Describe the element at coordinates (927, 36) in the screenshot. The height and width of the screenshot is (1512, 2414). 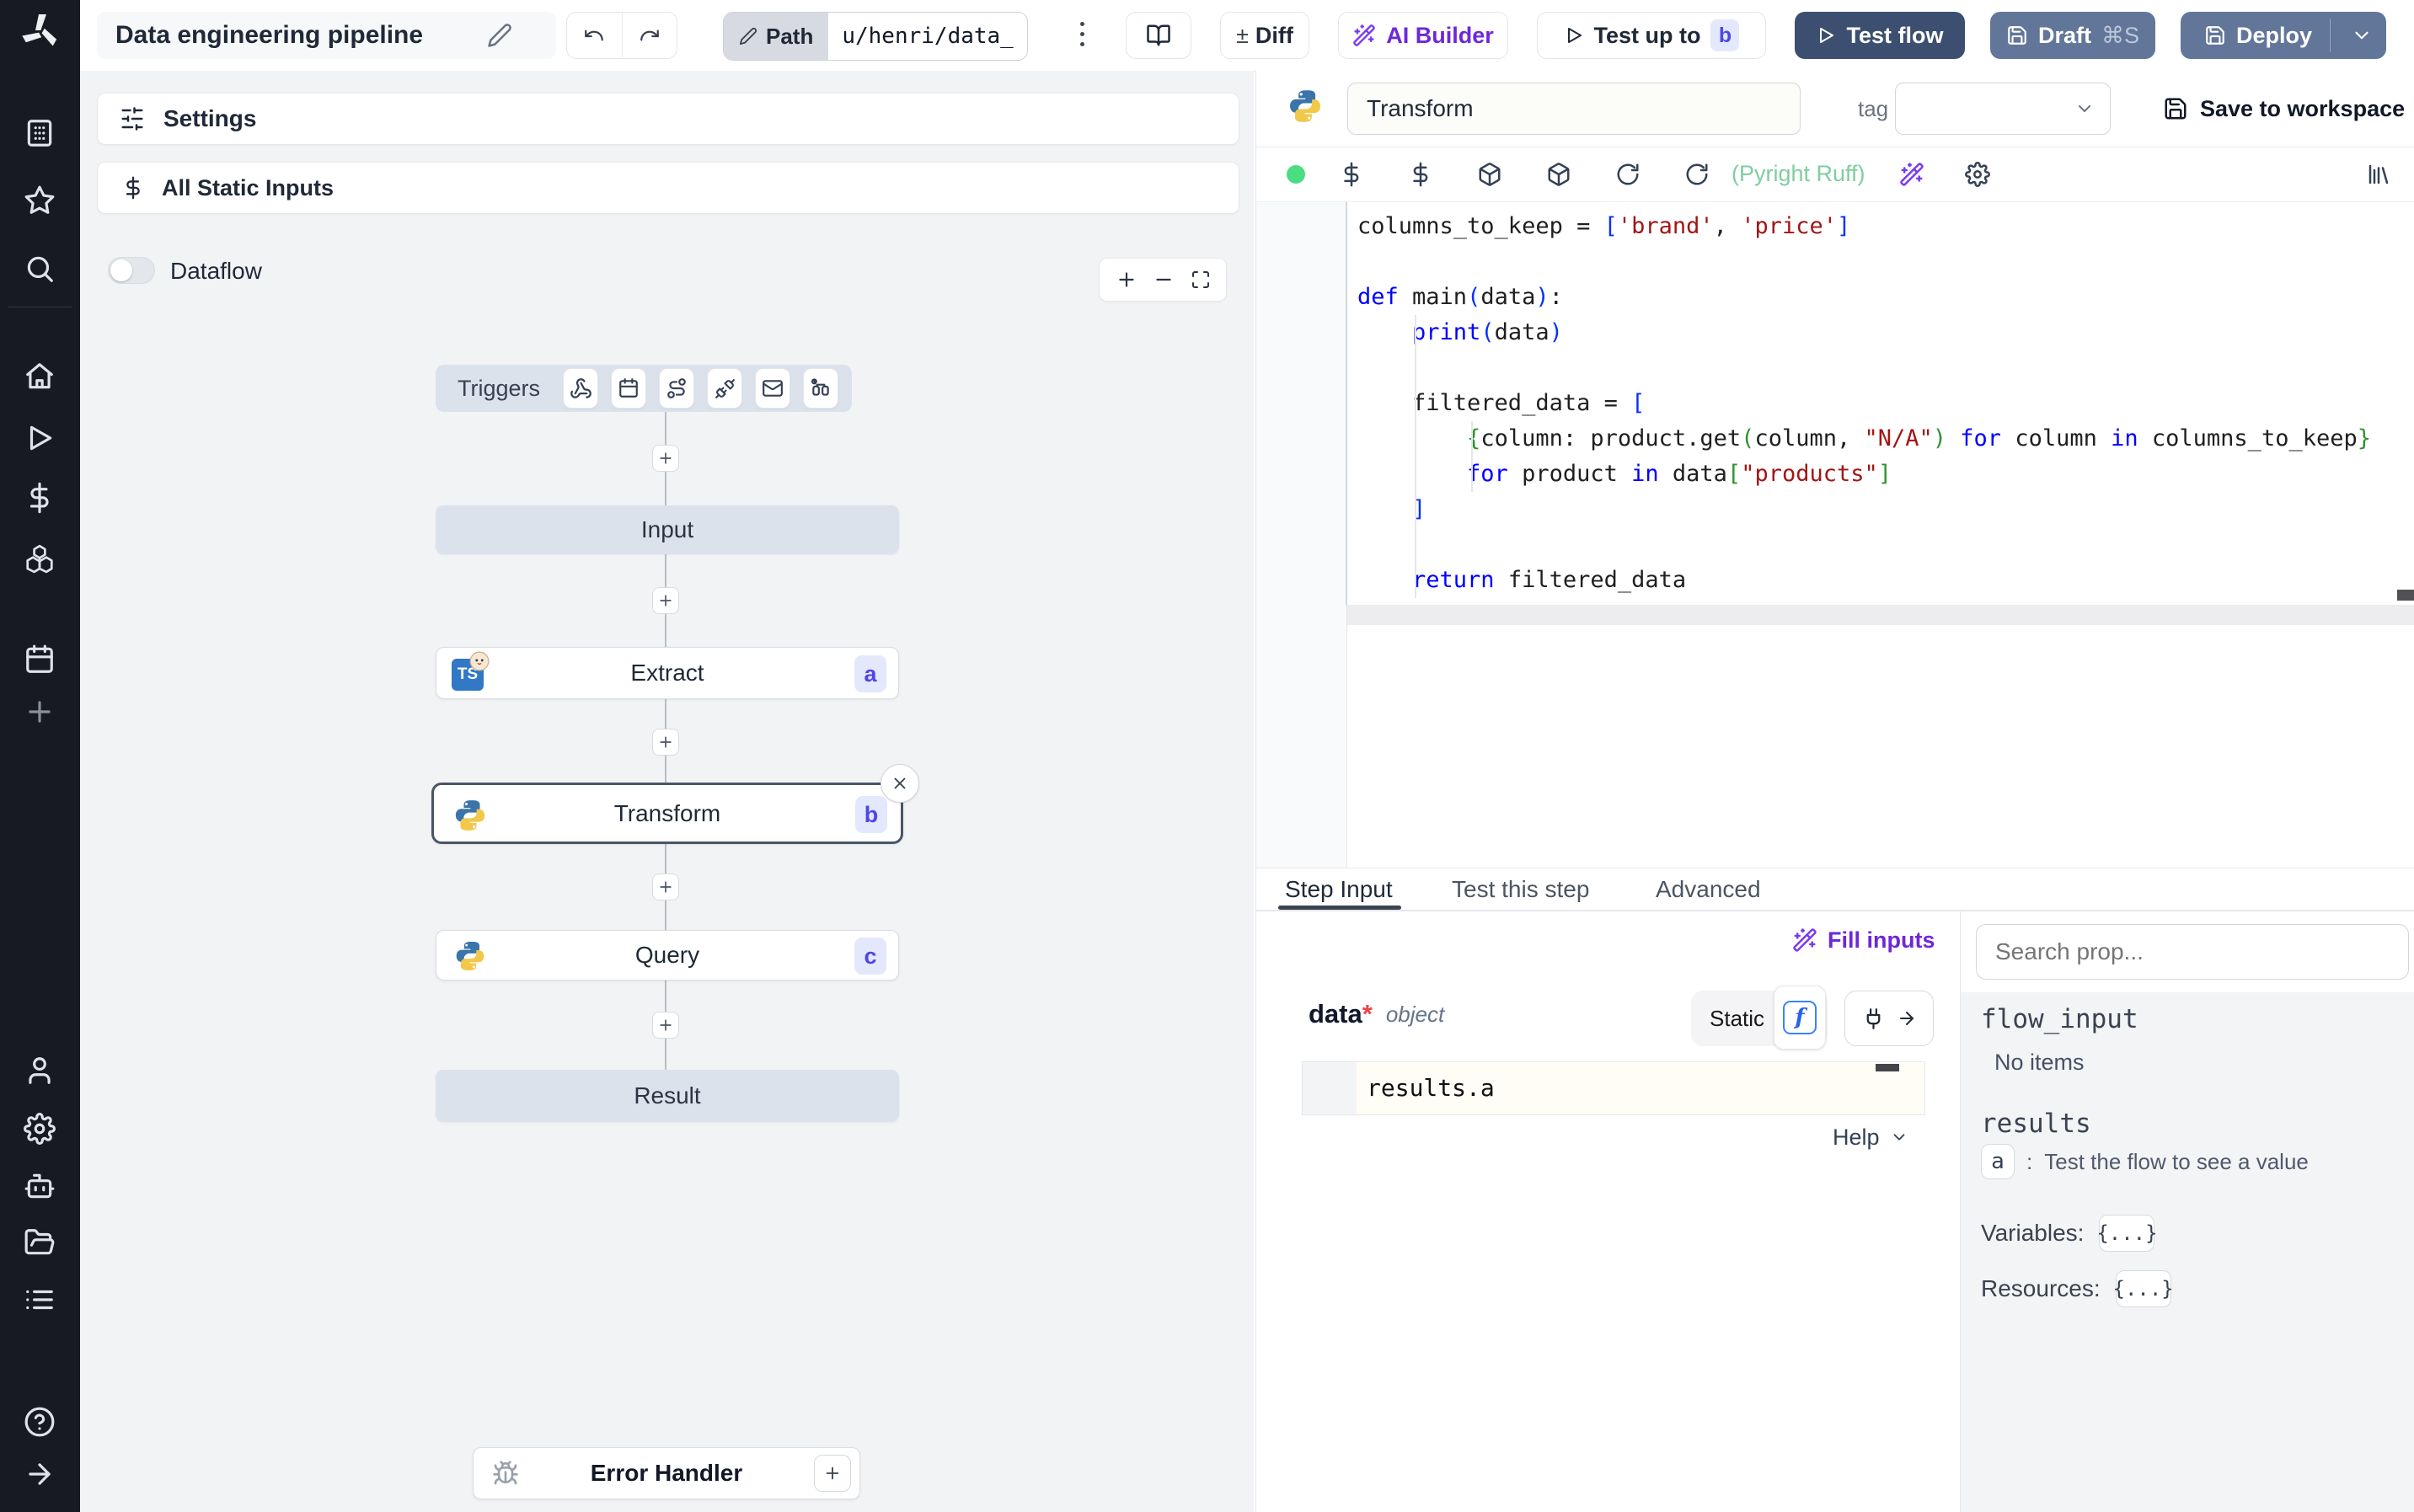
I see `path-value: u/henri/data_` at that location.